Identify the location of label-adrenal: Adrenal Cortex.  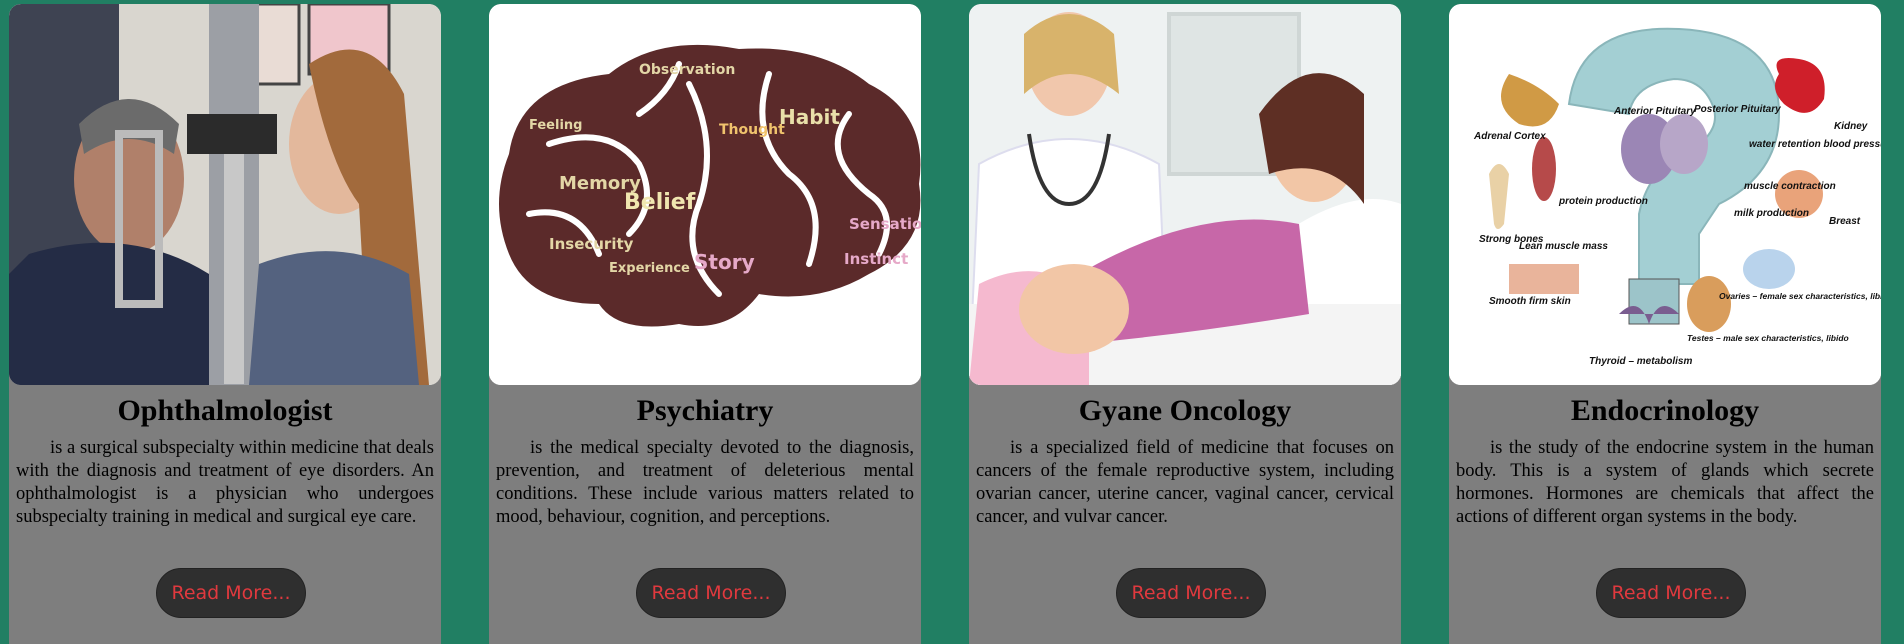
(1509, 136).